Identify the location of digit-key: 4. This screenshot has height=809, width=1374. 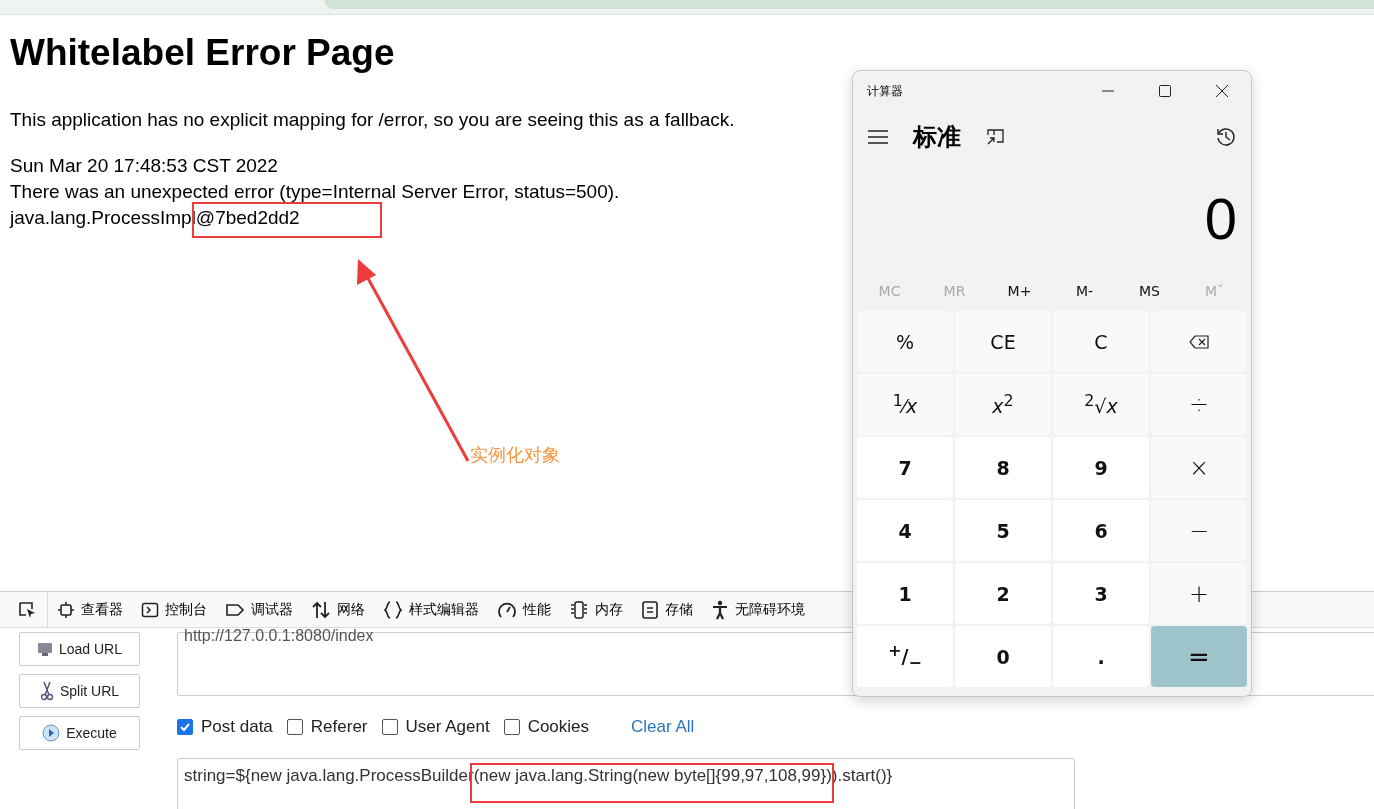
(905, 530).